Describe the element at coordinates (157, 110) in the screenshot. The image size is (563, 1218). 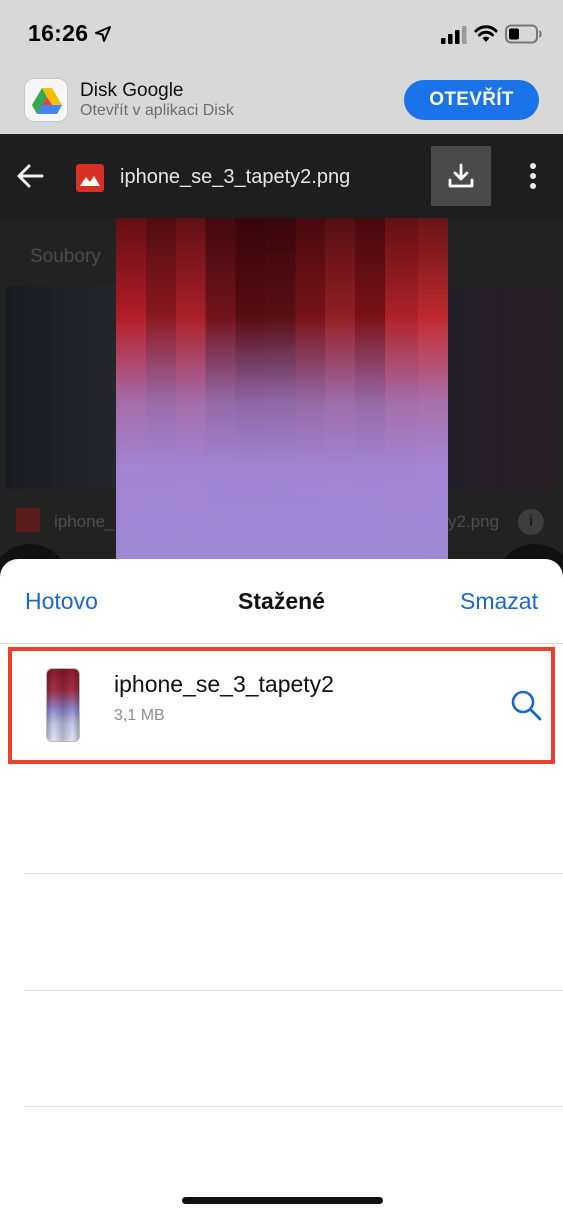
I see `banner-subtitle: Otevřít v aplikaci Disk` at that location.